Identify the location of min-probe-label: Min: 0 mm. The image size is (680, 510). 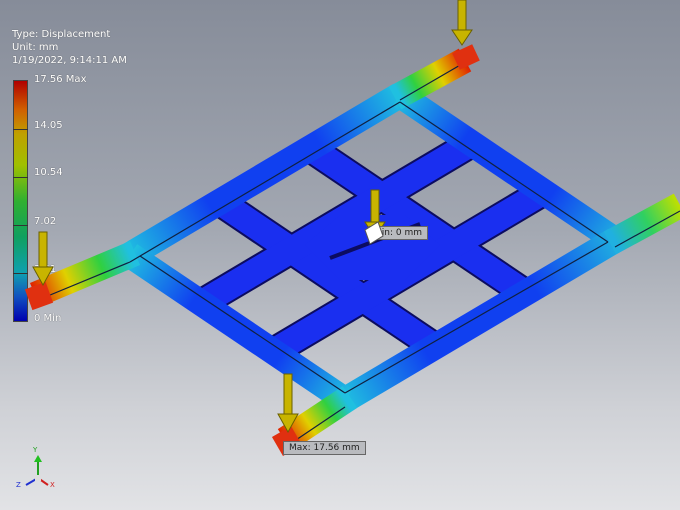
(398, 233).